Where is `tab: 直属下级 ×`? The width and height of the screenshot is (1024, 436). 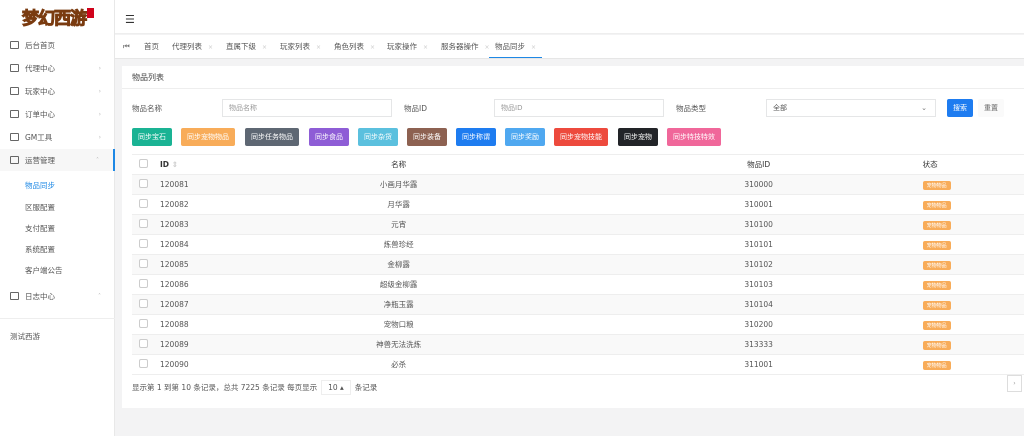 tab: 直属下级 × is located at coordinates (246, 46).